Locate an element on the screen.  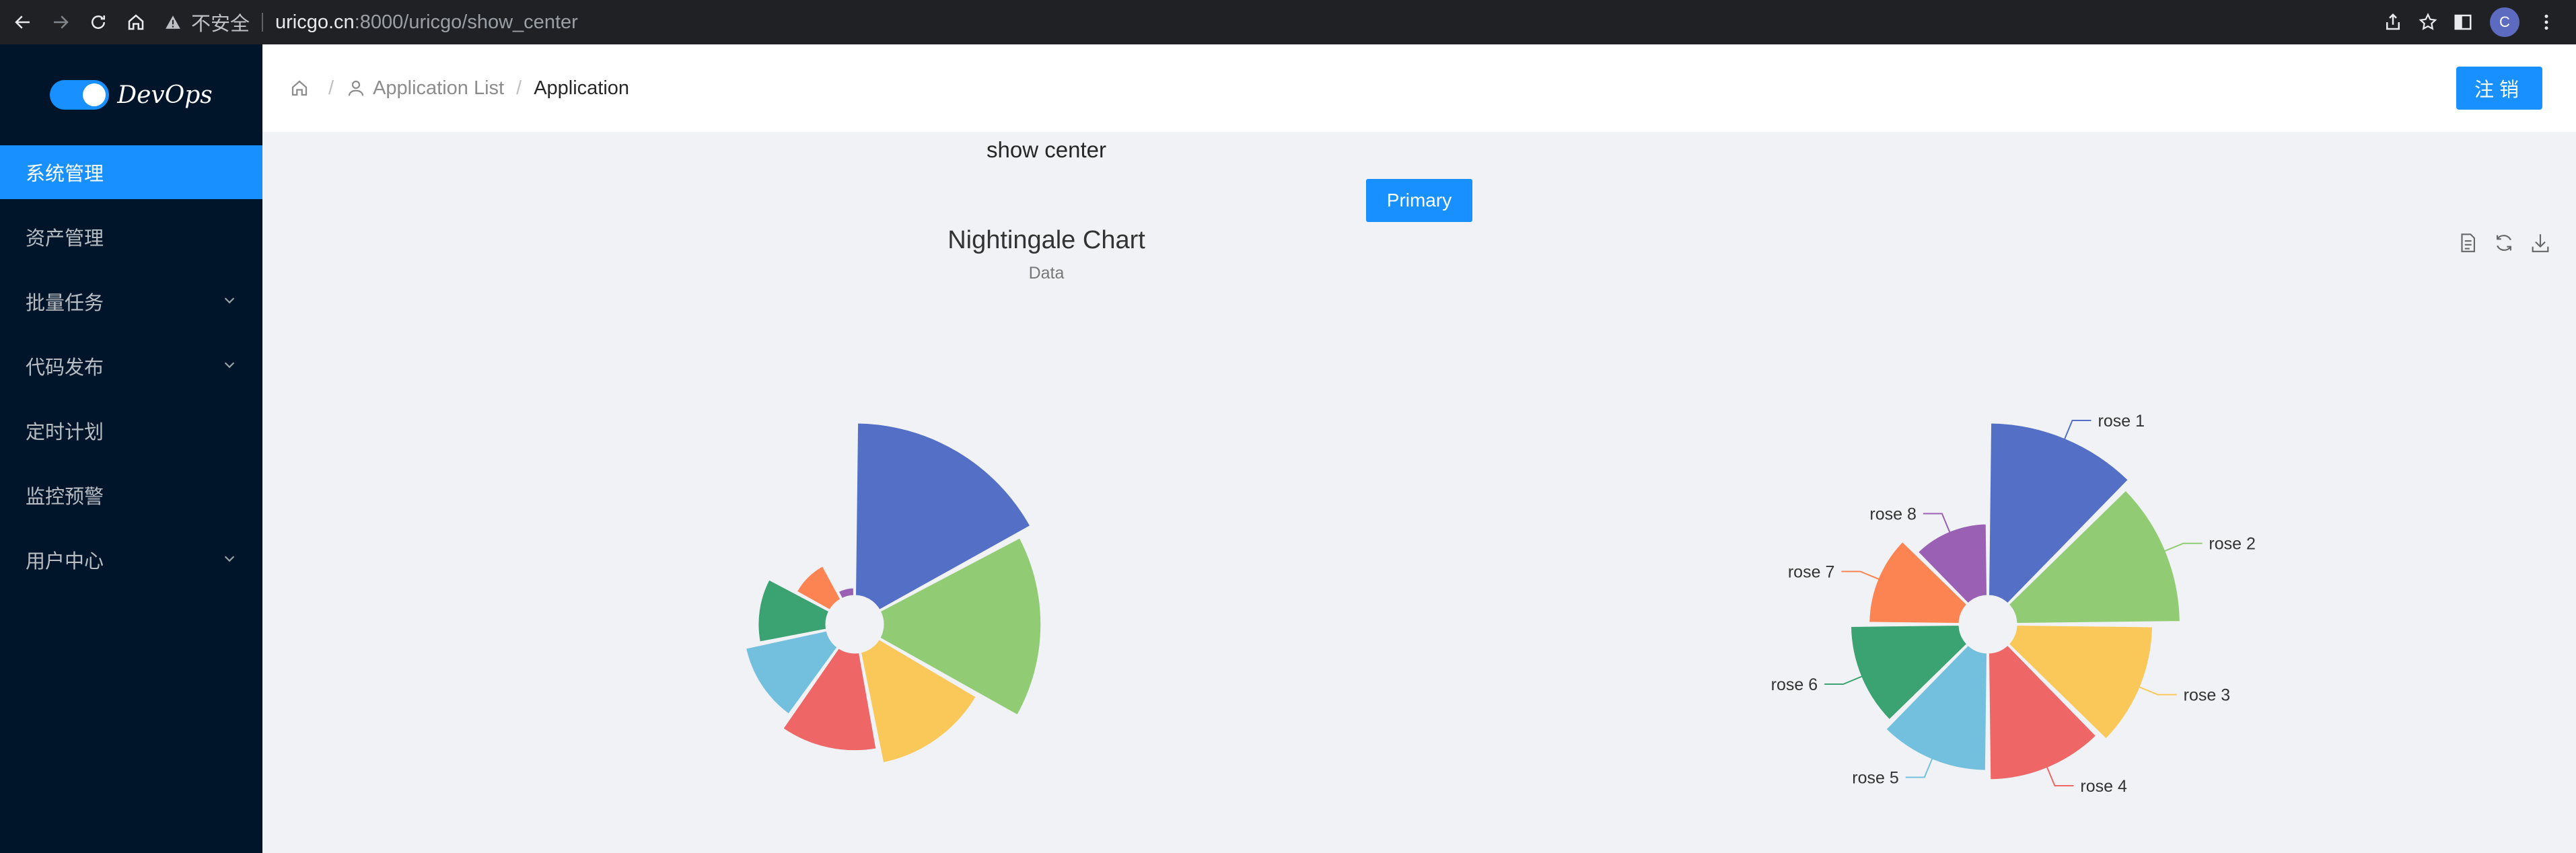
primary-button: Primary is located at coordinates (1419, 201).